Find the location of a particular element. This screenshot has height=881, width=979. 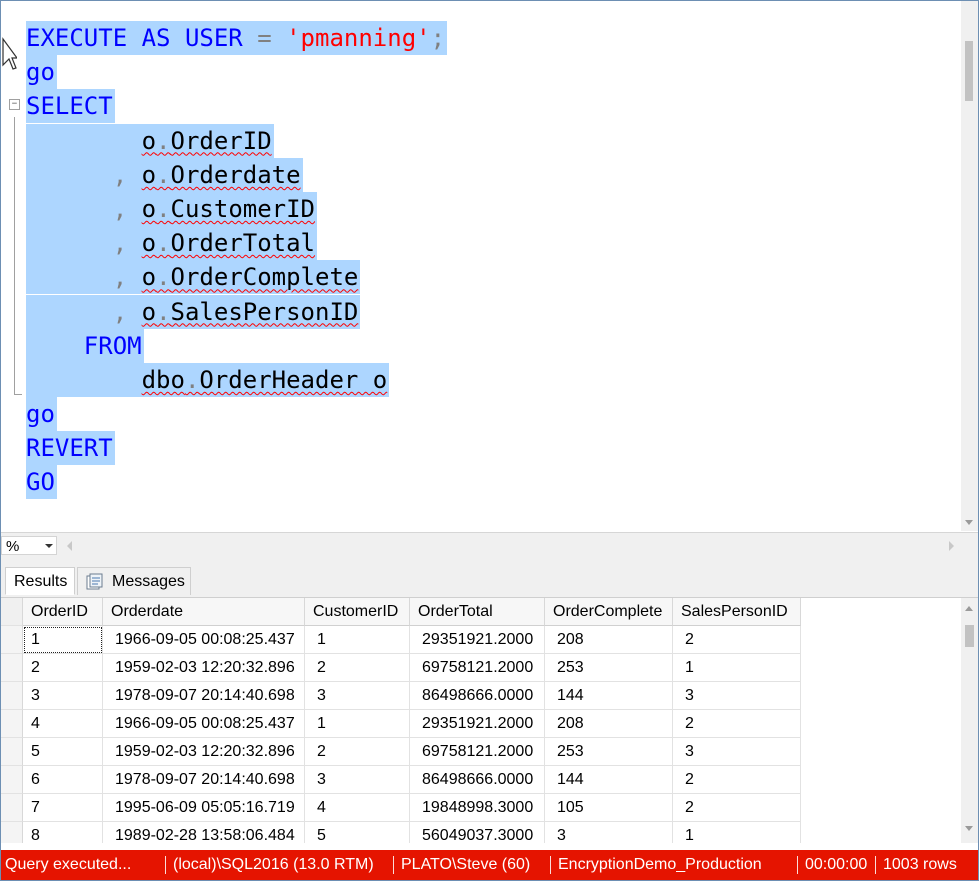

code-line: , o.SalesPersonID is located at coordinates (236, 311).